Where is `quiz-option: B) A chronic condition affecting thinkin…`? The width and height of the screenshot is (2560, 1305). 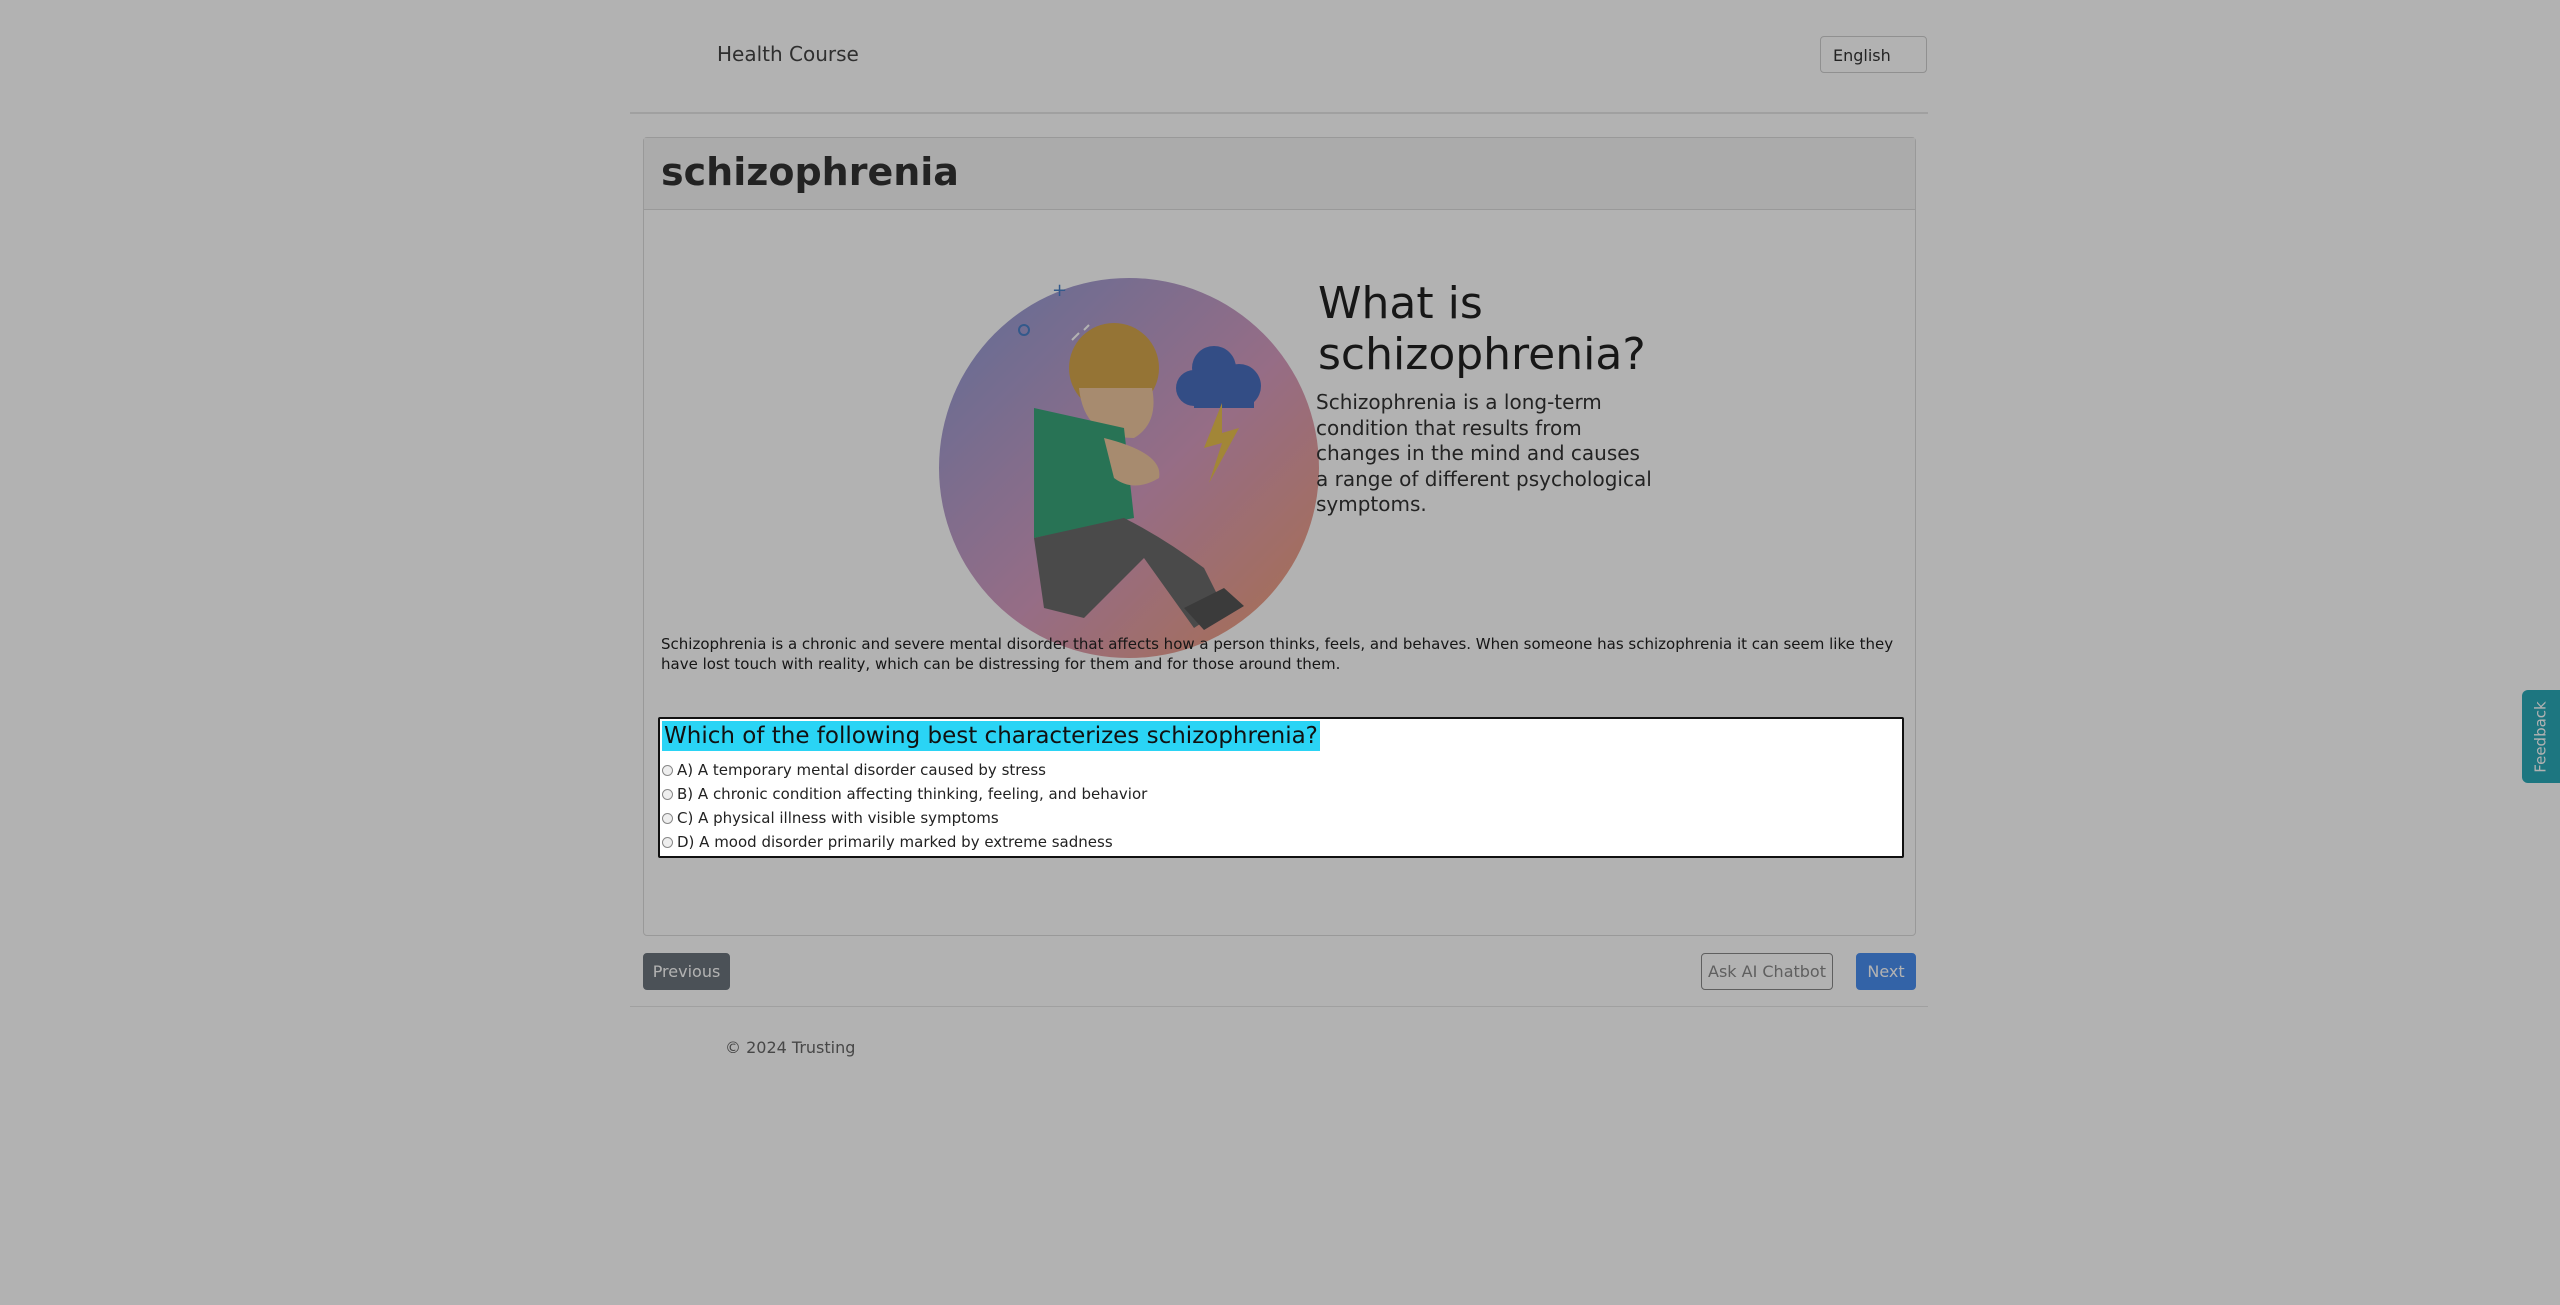 quiz-option: B) A chronic condition affecting thinkin… is located at coordinates (904, 794).